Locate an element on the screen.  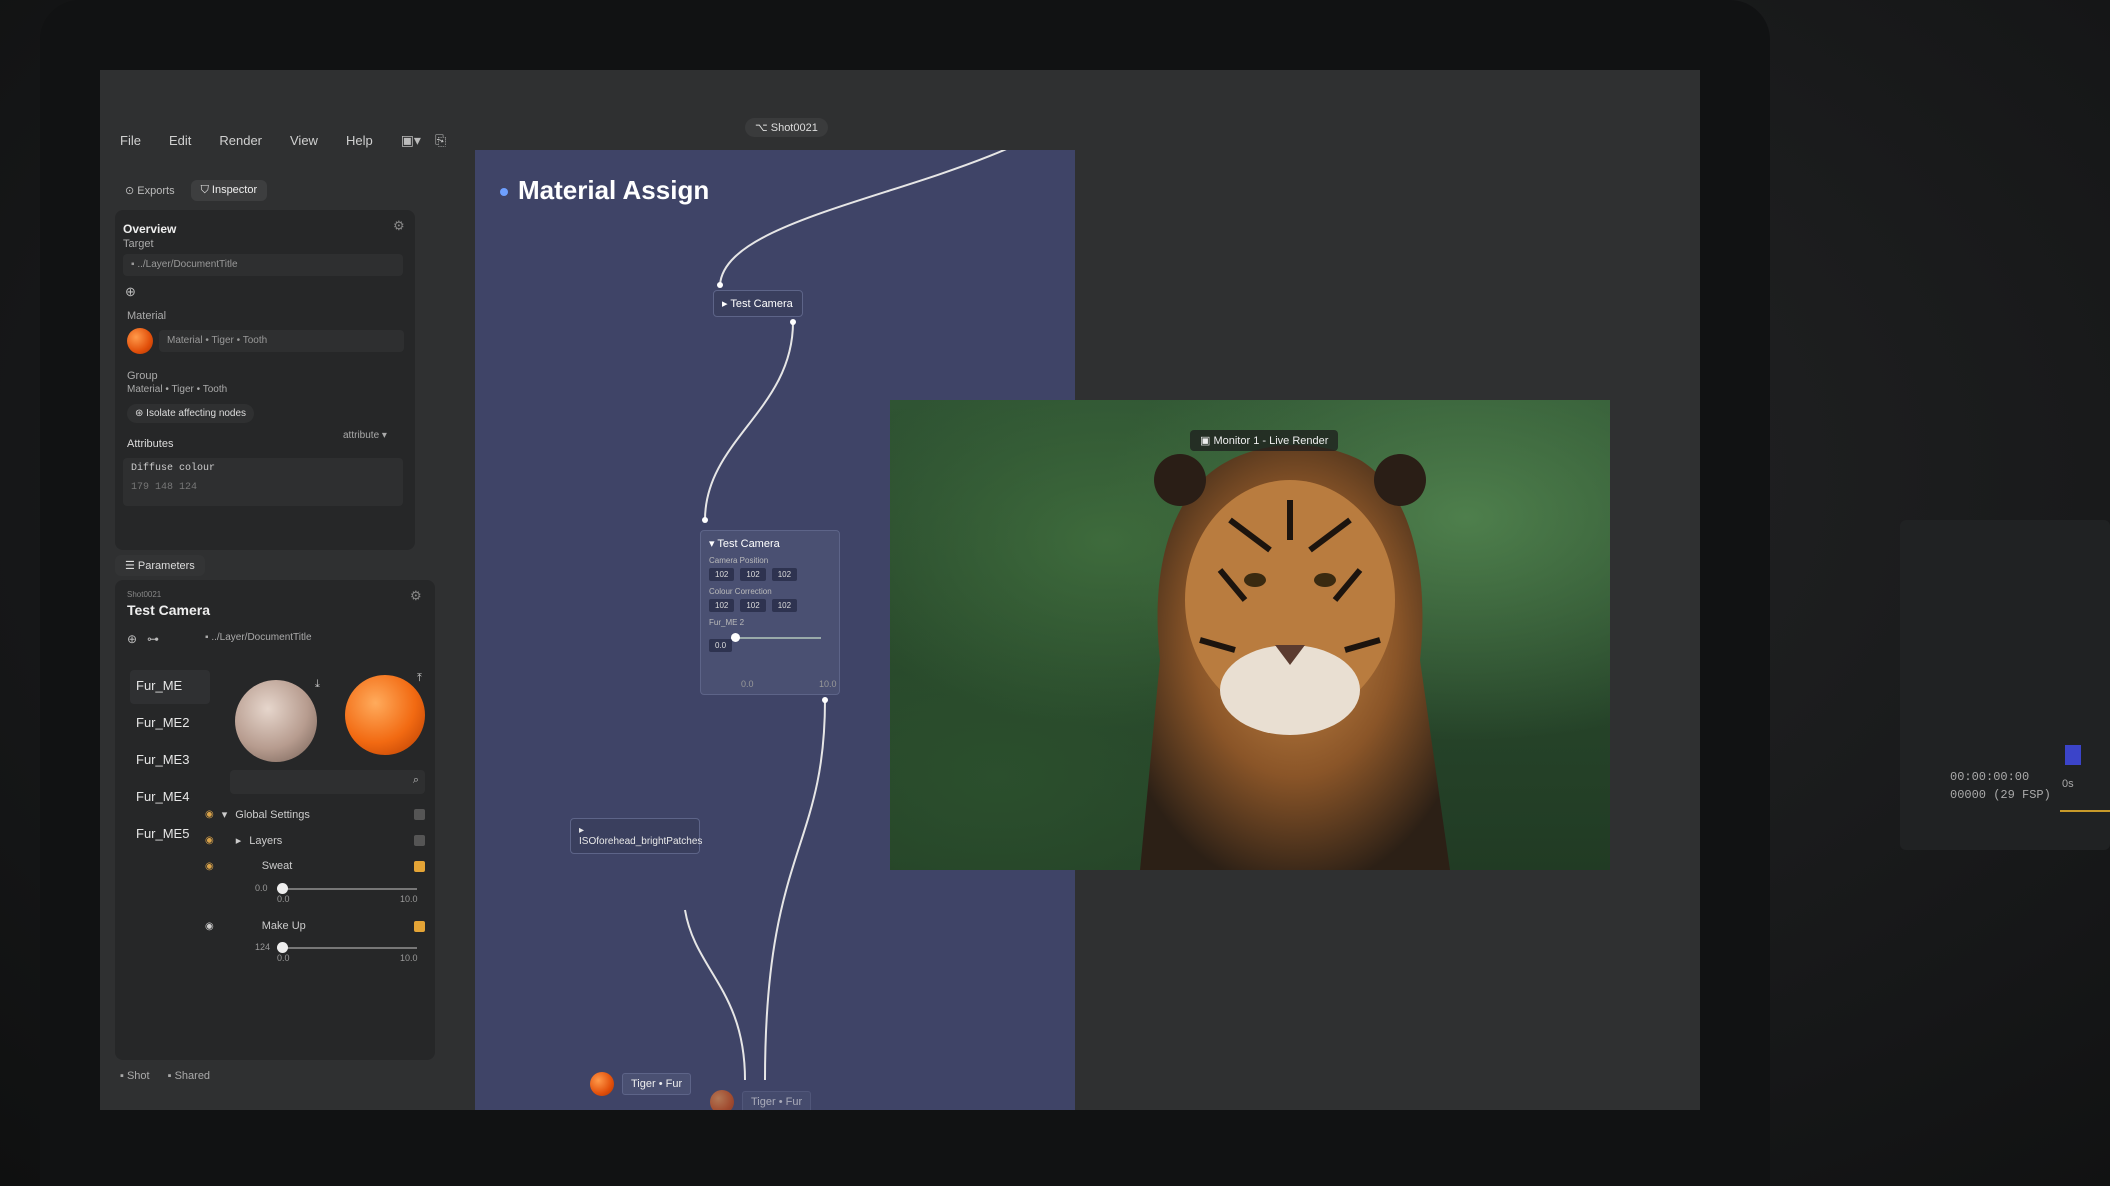
footer-tab-shared: ▪ Shared is located at coordinates (189, 1076).